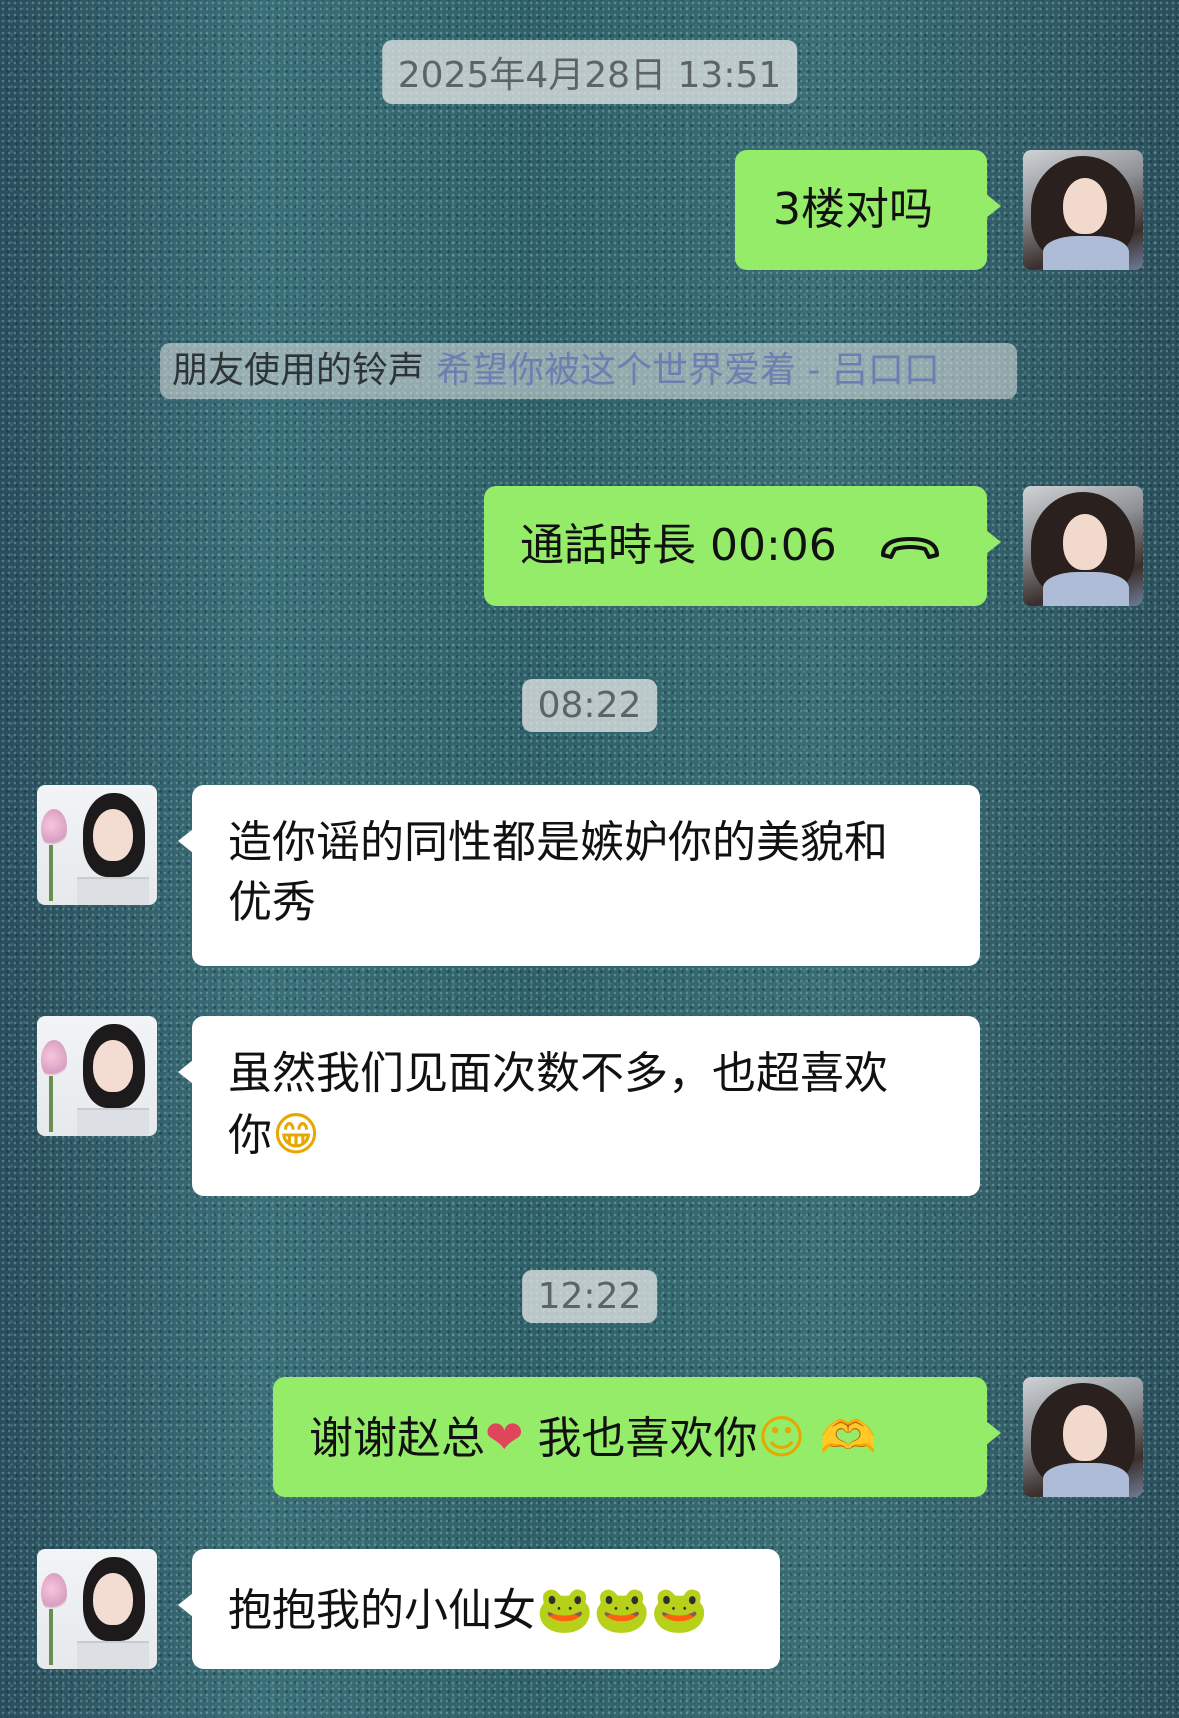 This screenshot has width=1179, height=1718. I want to click on timestamp: 08:22, so click(589, 705).